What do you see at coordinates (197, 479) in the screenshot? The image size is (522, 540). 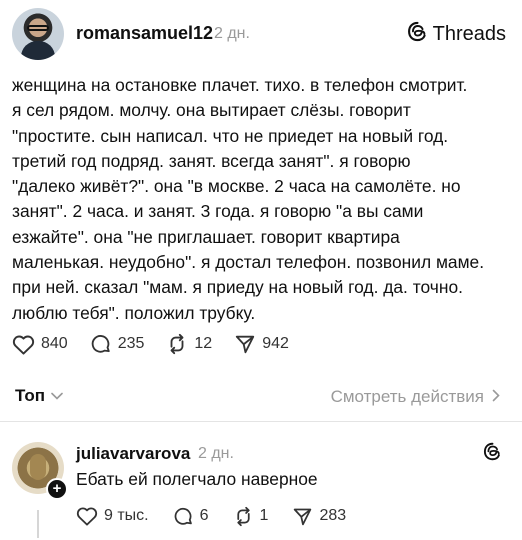 I see `reply-text: Ебать ей полегчало наверное` at bounding box center [197, 479].